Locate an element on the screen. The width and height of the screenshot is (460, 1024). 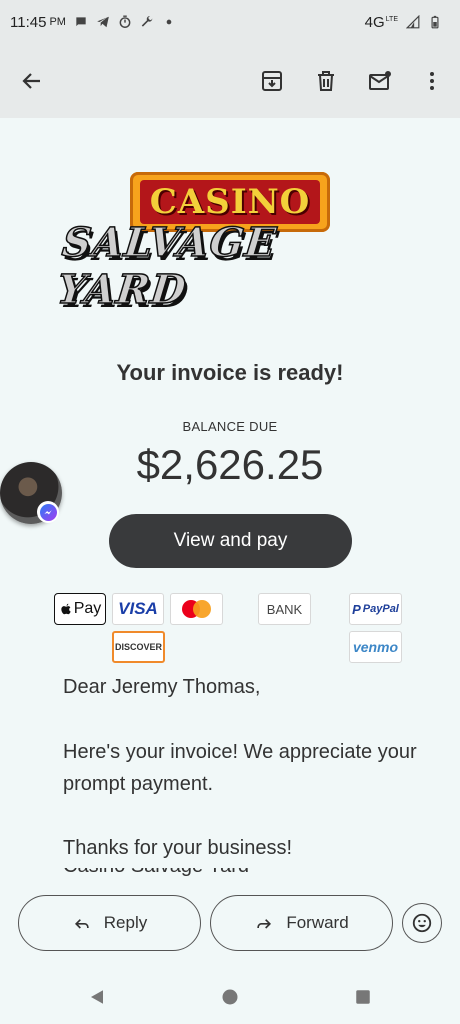
logo-marquee-panel: CASINO is located at coordinates (230, 202).